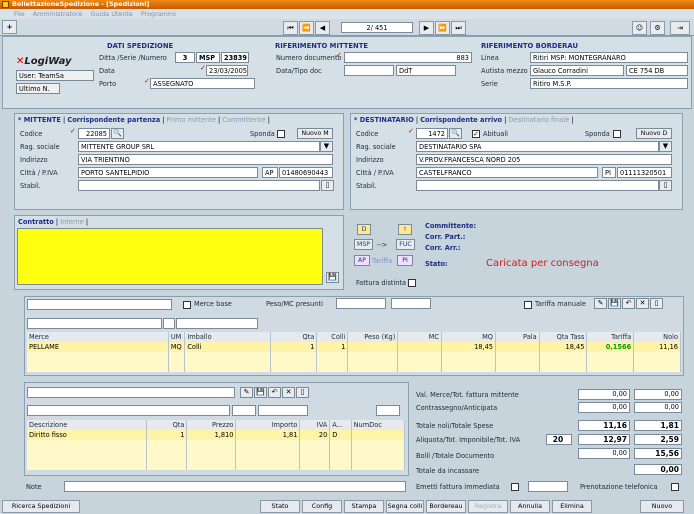 This screenshot has width=694, height=514. I want to click on tab-destinatario: * DESTINATARIO, so click(384, 120).